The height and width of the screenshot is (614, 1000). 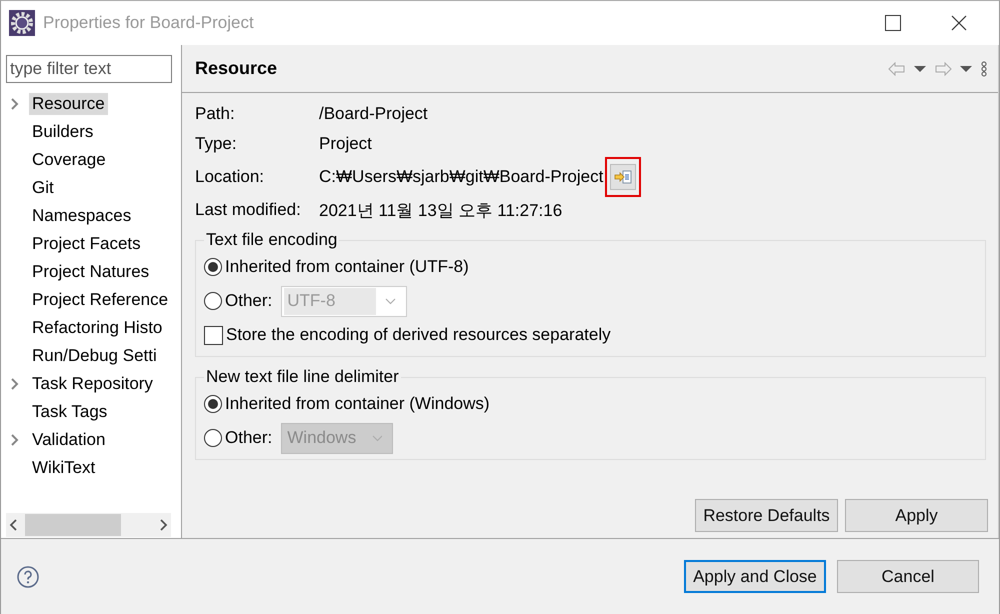 I want to click on field-label: Type:, so click(x=216, y=144).